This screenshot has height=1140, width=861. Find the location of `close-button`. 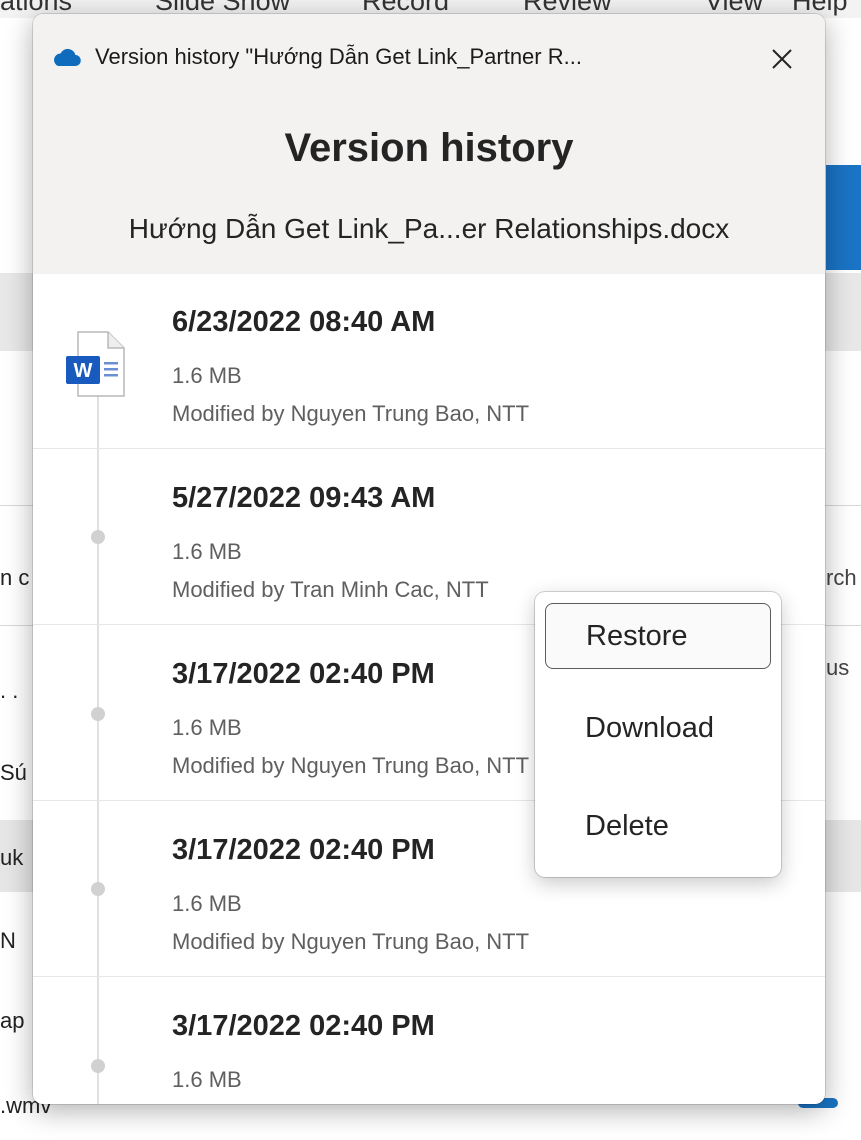

close-button is located at coordinates (782, 59).